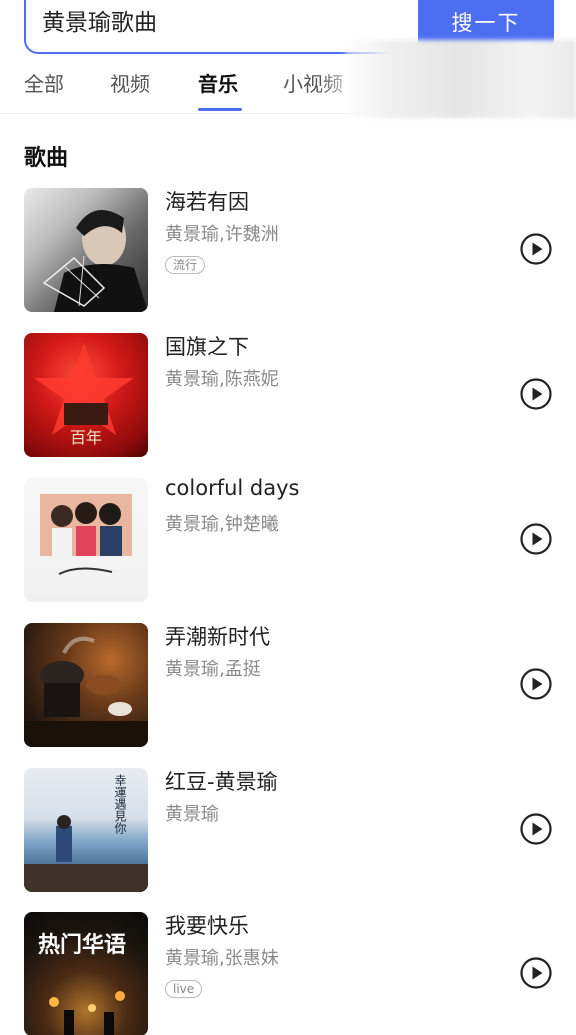 The width and height of the screenshot is (576, 1035). What do you see at coordinates (222, 234) in the screenshot?
I see `song-artist: 黄景瑜,许魏洲` at bounding box center [222, 234].